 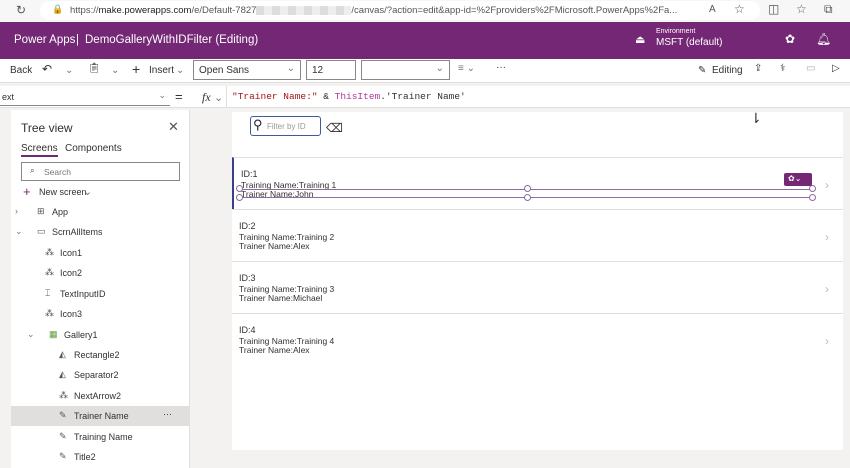 What do you see at coordinates (21, 10) in the screenshot?
I see `refresh-icon: ↻` at bounding box center [21, 10].